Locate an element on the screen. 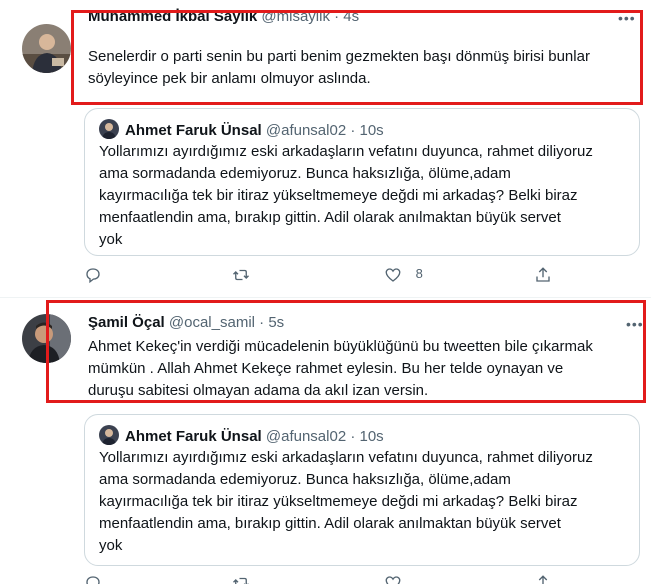 This screenshot has width=651, height=584. like-button: 8 is located at coordinates (403, 275).